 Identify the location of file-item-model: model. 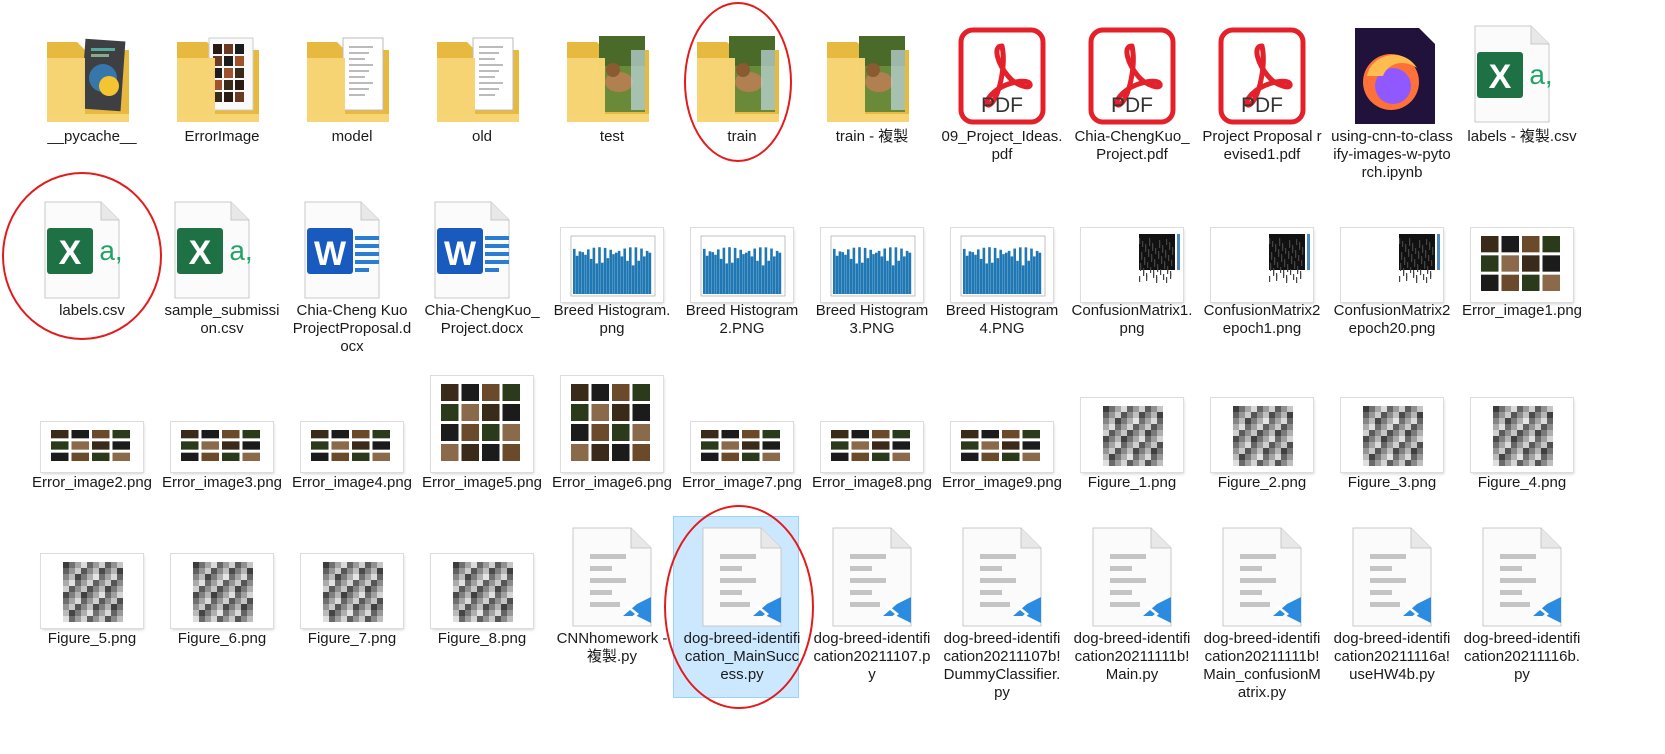
(352, 82).